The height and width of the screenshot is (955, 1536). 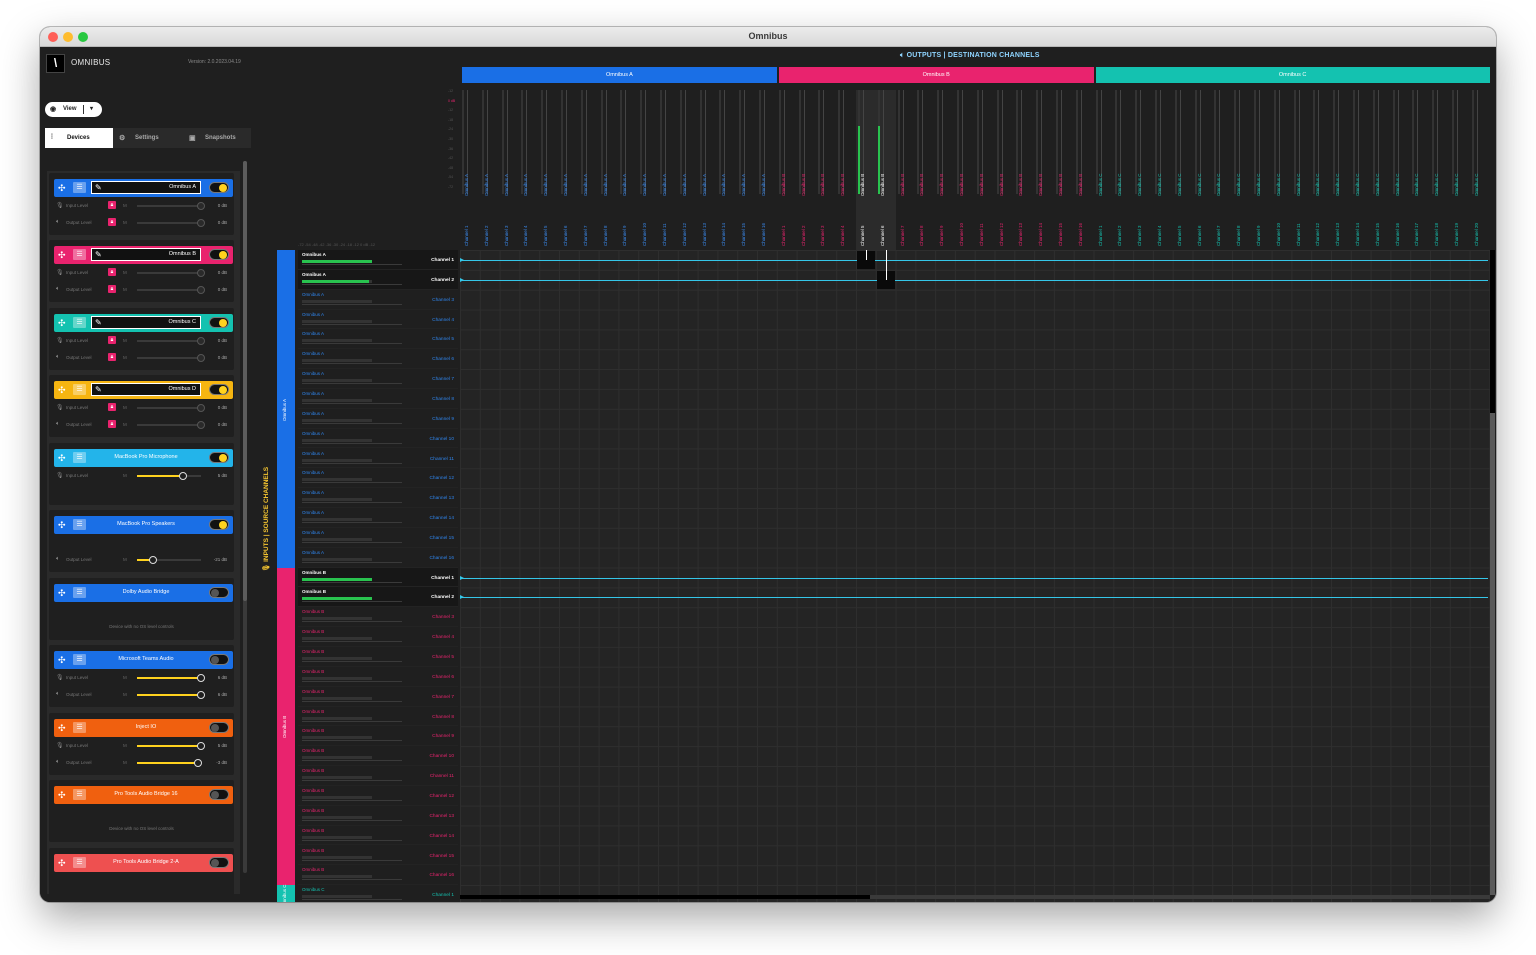 I want to click on input-group-bar: Omnibus B, so click(x=286, y=726).